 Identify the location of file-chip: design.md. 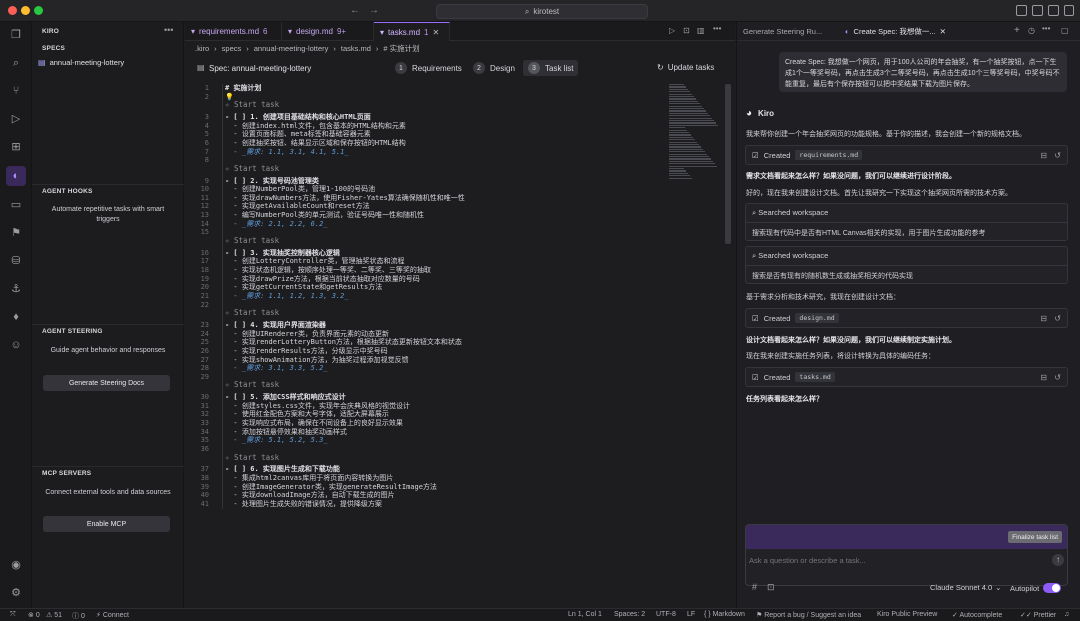
(817, 318).